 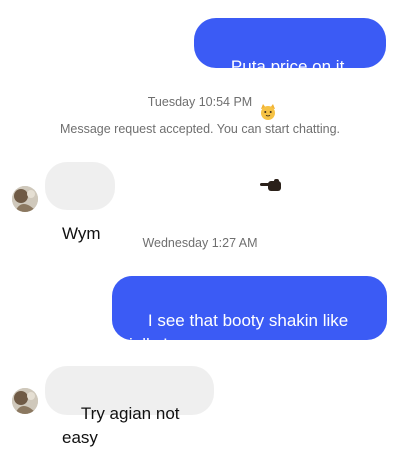 What do you see at coordinates (200, 102) in the screenshot?
I see `timestamp: Tuesday 10:54 PM` at bounding box center [200, 102].